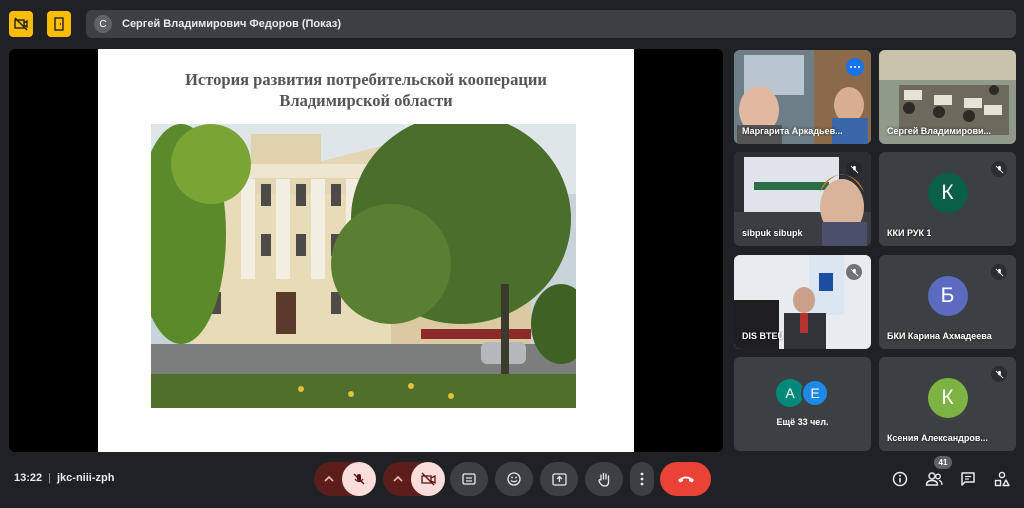  What do you see at coordinates (934, 479) in the screenshot?
I see `people-icon` at bounding box center [934, 479].